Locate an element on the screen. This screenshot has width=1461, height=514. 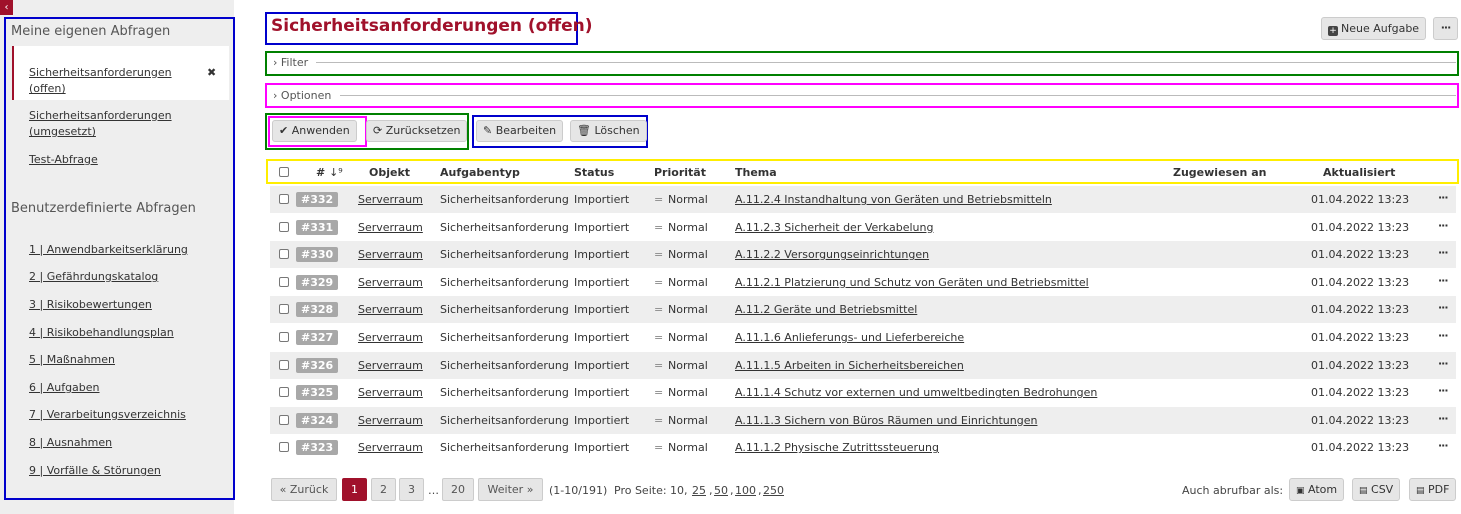
collapse-sidebar-icon: ‹ is located at coordinates (6, 7).